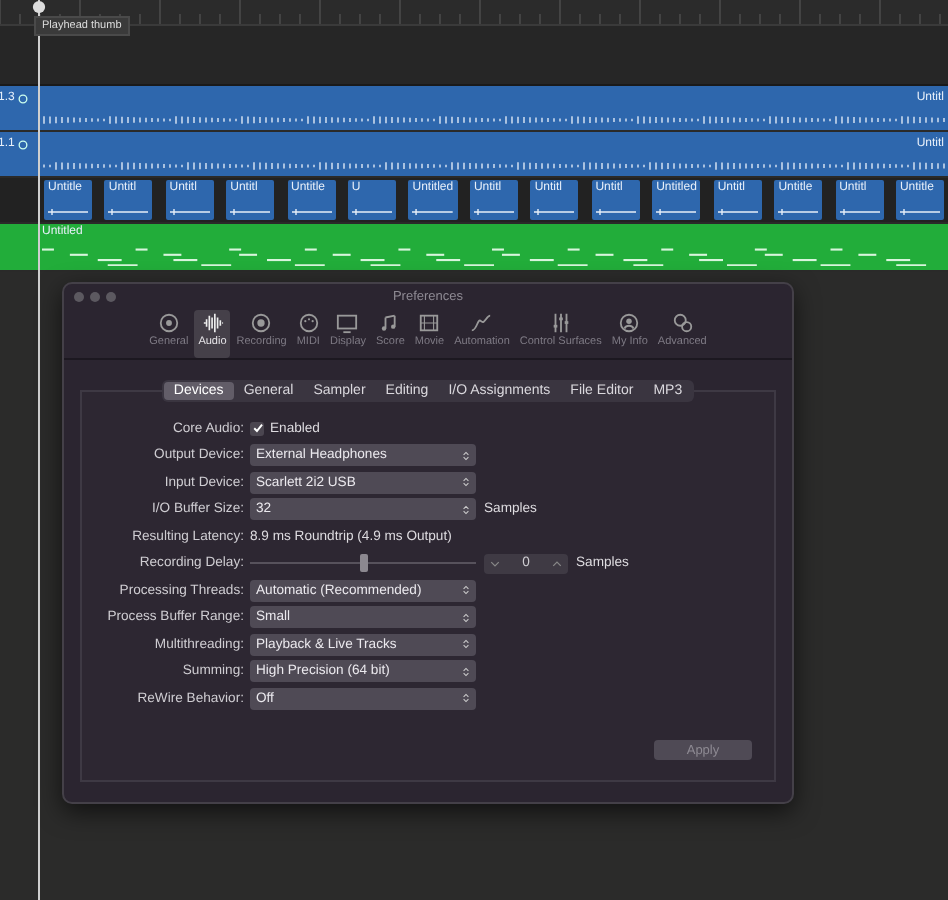 The height and width of the screenshot is (900, 948). I want to click on chevron-up-icon, so click(557, 563).